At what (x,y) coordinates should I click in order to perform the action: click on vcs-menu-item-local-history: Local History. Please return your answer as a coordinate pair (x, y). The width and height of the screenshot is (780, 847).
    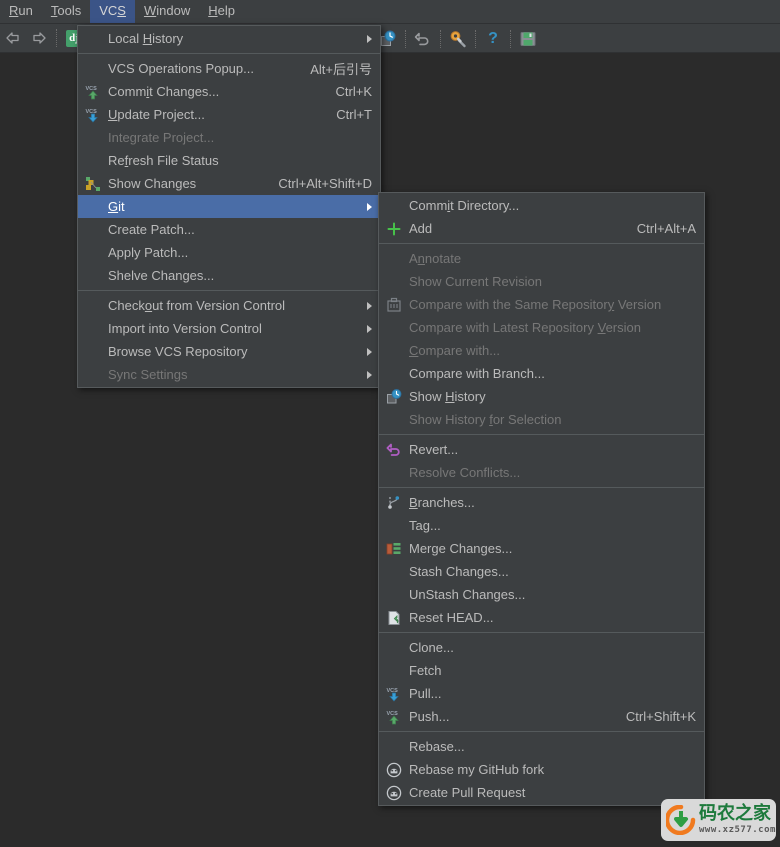
    Looking at the image, I should click on (229, 38).